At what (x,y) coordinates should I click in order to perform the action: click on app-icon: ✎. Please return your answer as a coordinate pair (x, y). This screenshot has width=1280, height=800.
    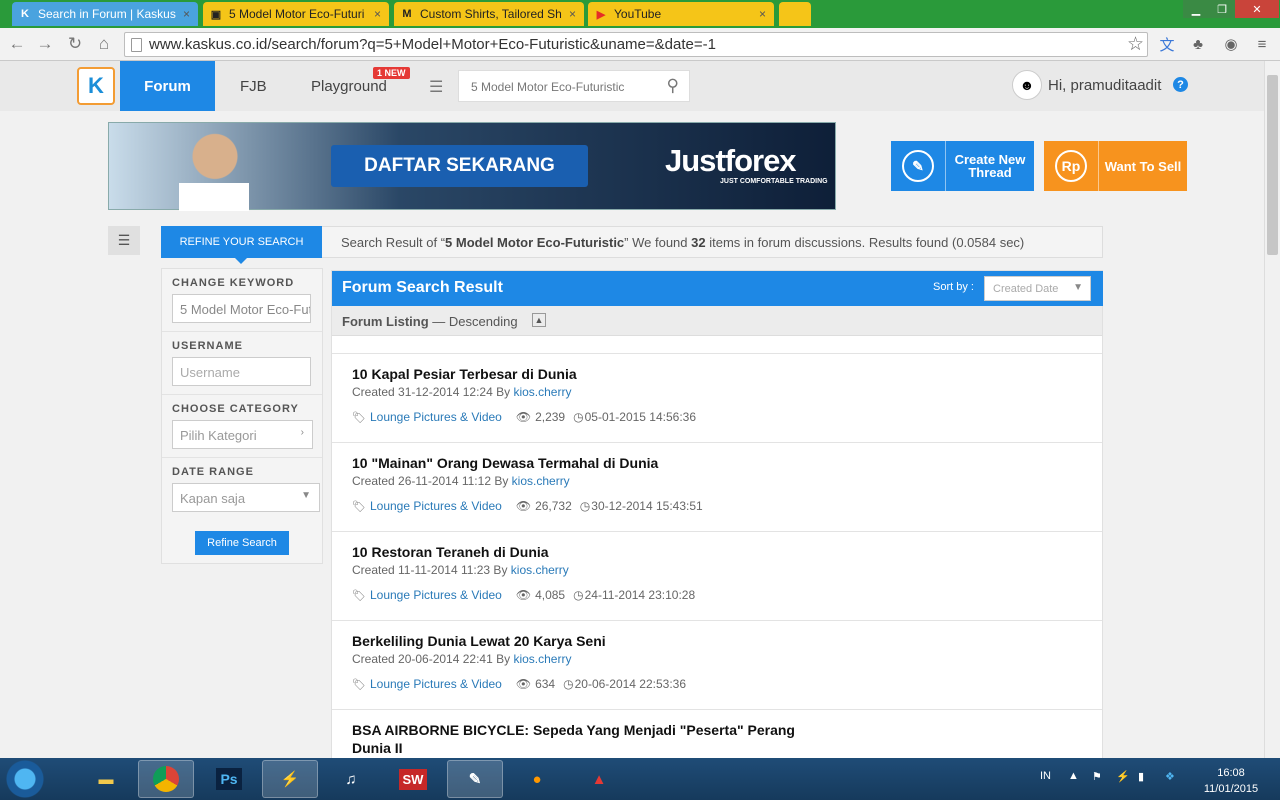
    Looking at the image, I should click on (475, 779).